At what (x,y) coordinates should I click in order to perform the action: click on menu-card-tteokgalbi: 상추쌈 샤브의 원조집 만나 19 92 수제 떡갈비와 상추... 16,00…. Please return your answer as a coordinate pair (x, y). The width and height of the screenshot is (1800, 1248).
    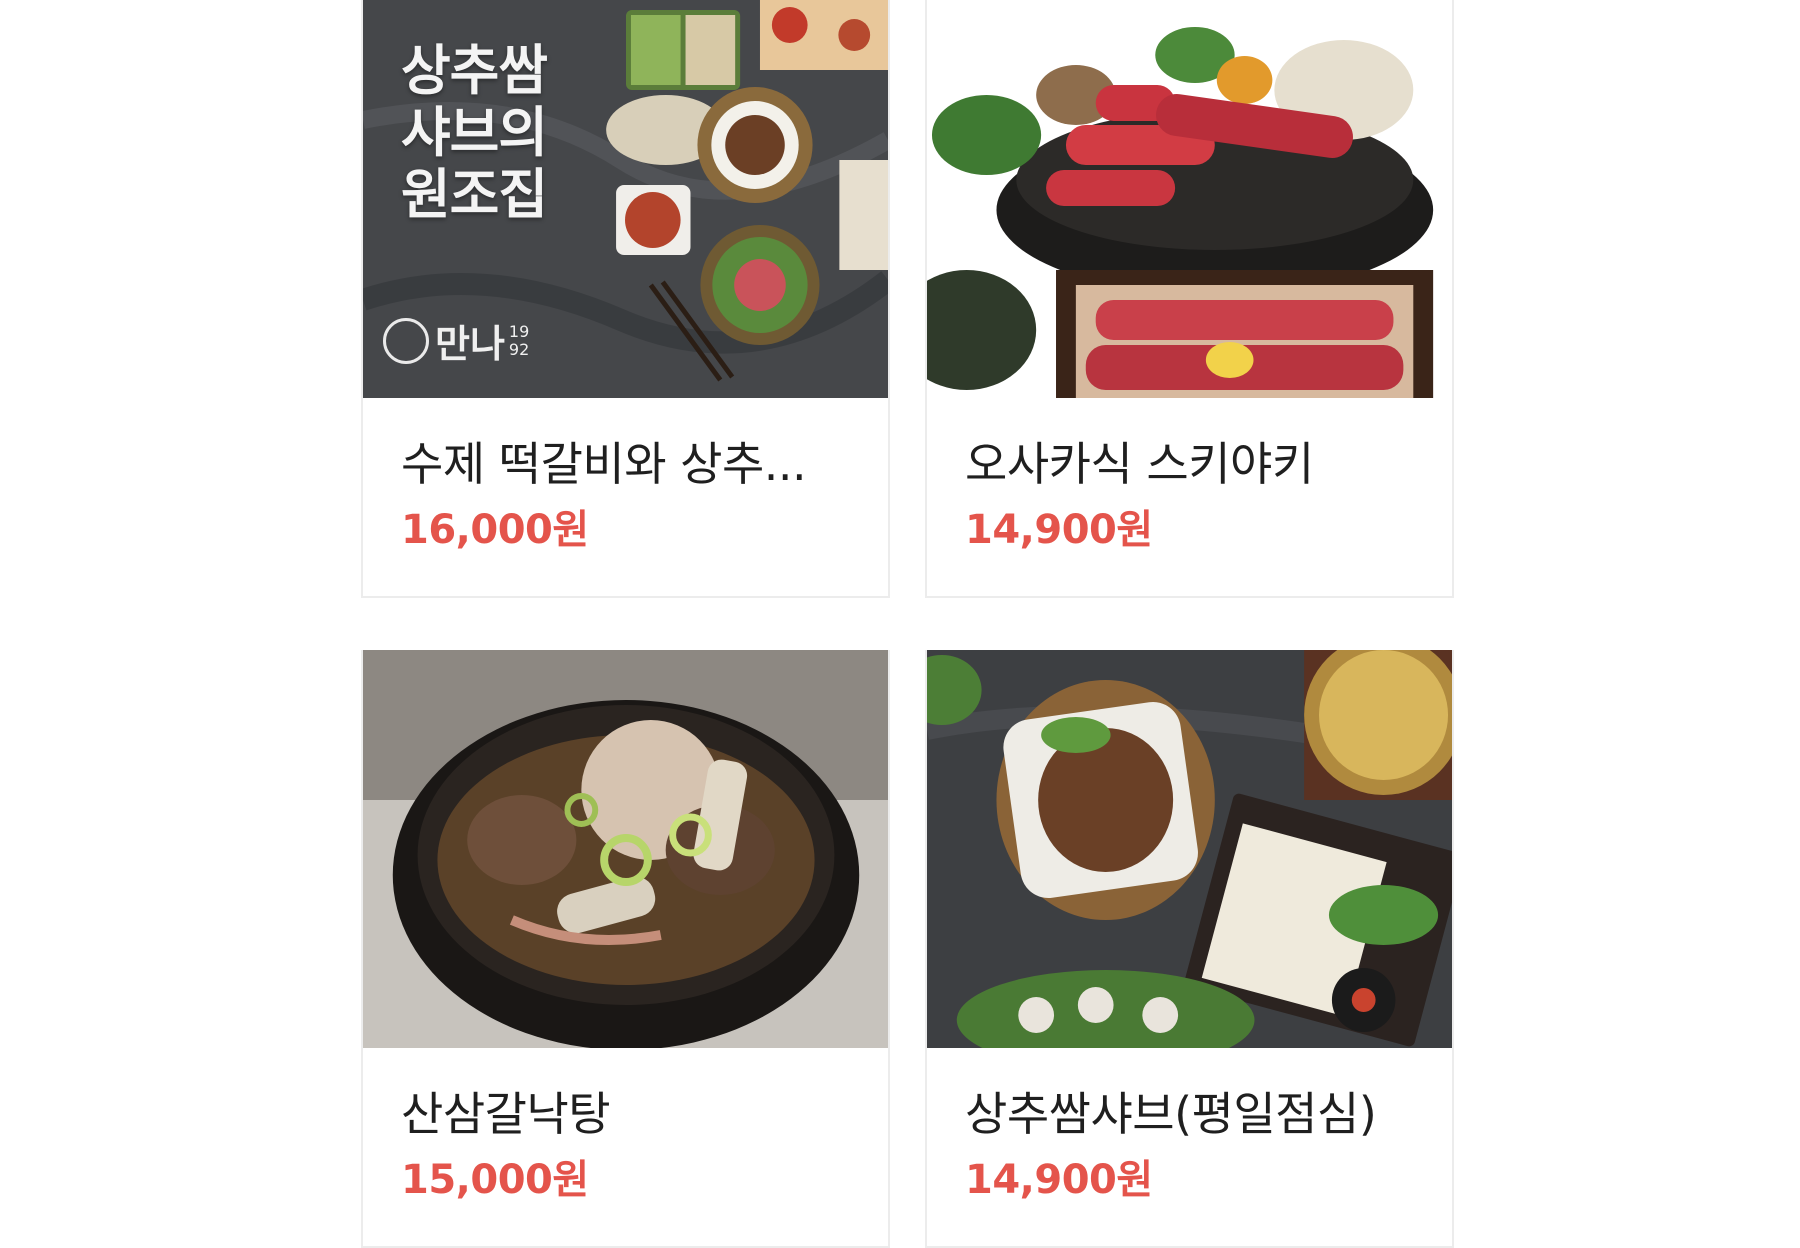
    Looking at the image, I should click on (625, 299).